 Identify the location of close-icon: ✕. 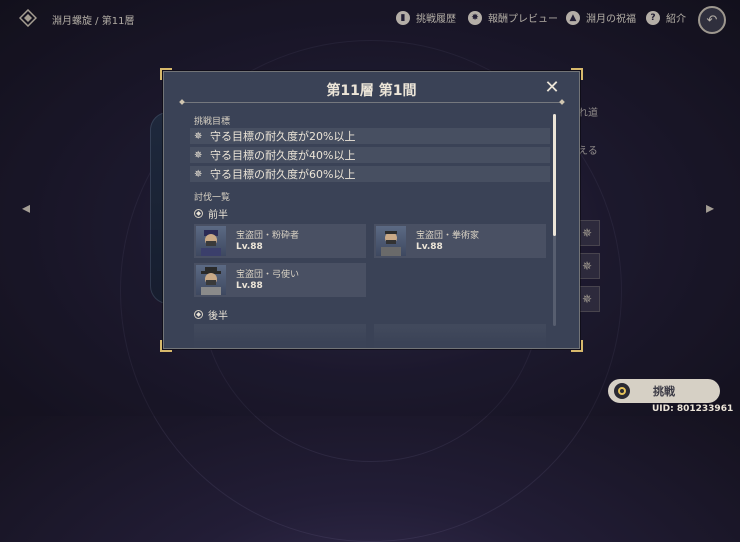
(552, 88).